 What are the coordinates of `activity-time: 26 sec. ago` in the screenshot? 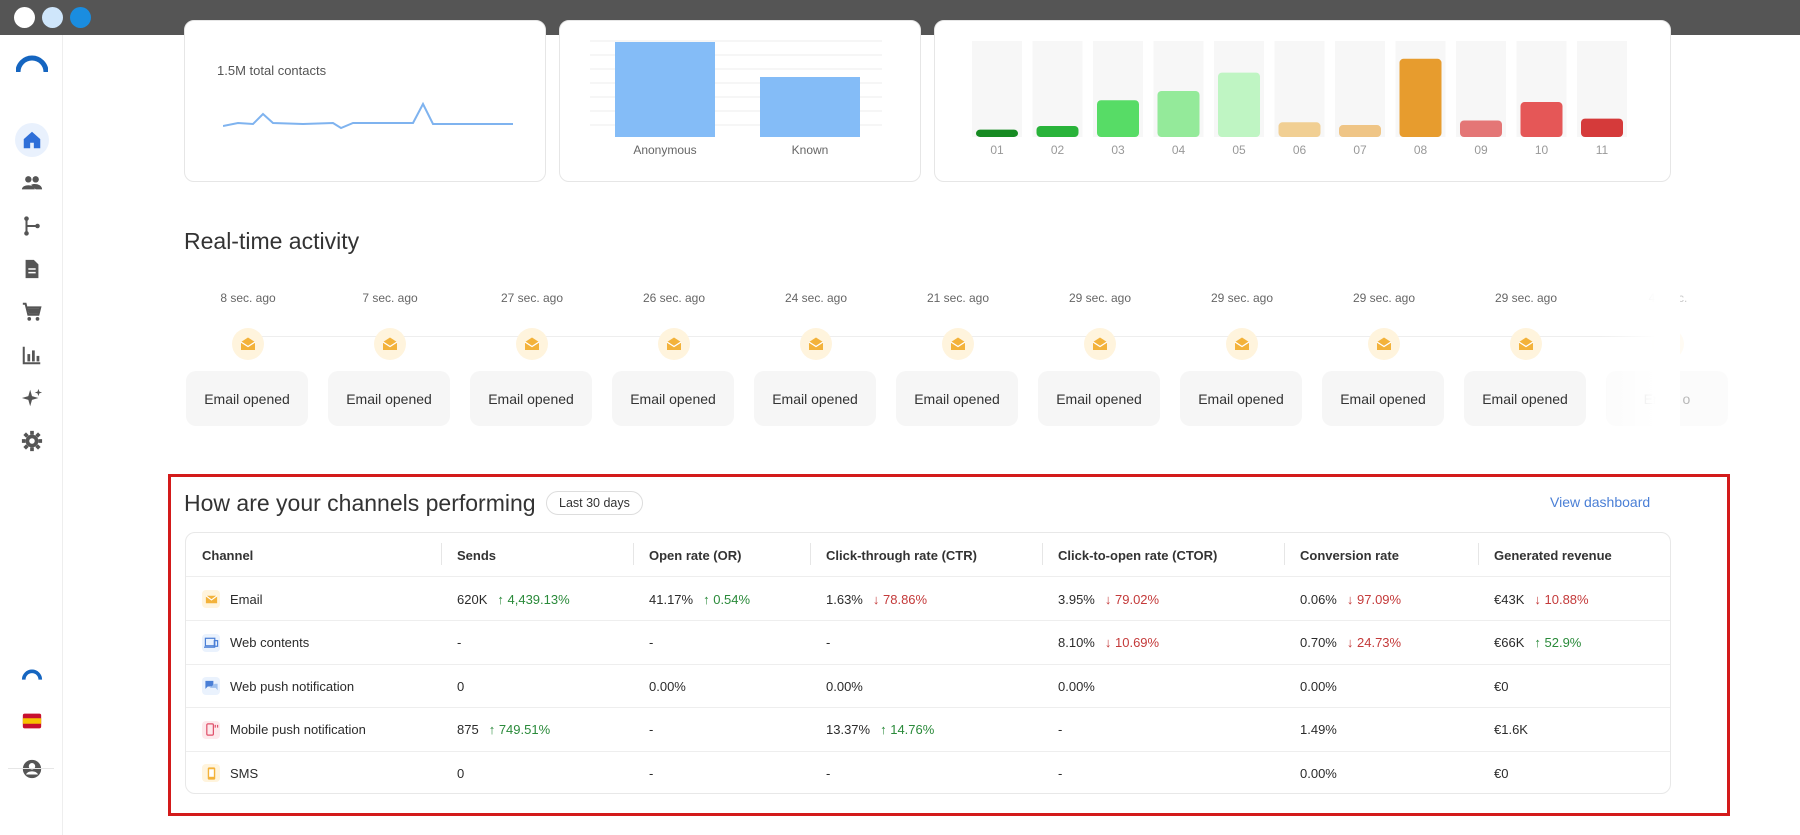 It's located at (674, 298).